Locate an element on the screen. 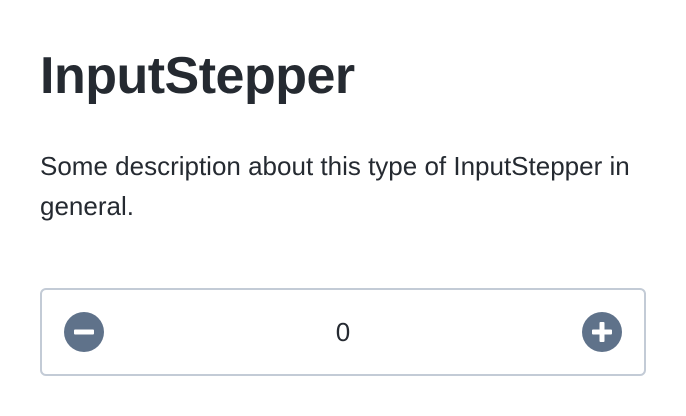 Image resolution: width=686 pixels, height=416 pixels. stepper-value-input is located at coordinates (343, 332).